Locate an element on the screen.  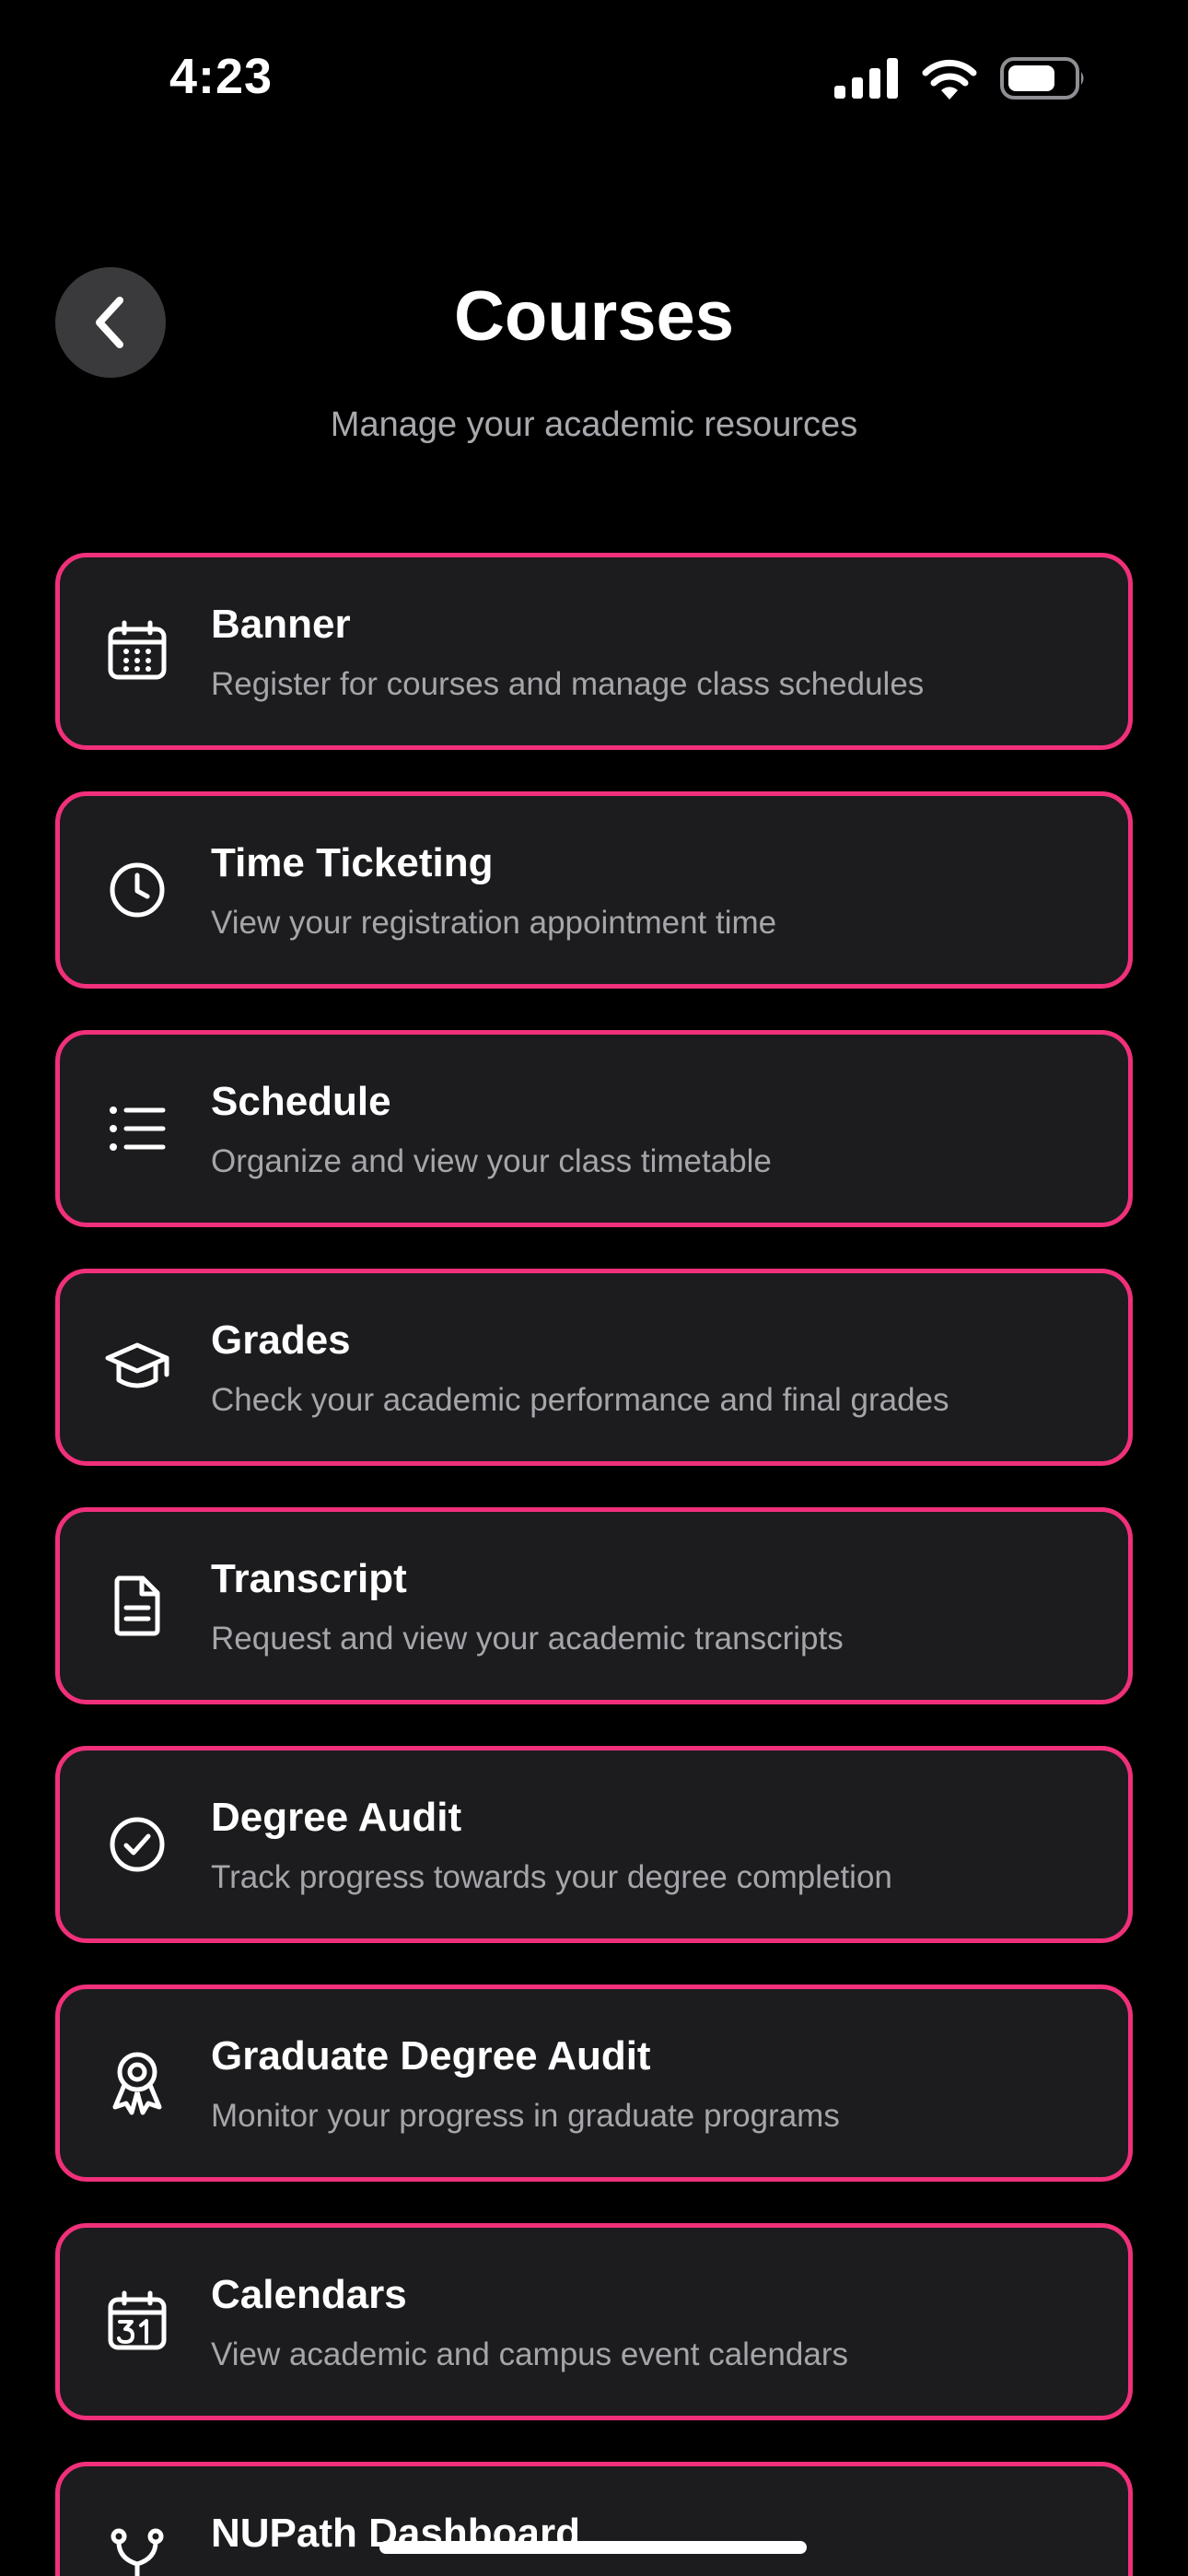
page-title: Courses is located at coordinates (594, 316).